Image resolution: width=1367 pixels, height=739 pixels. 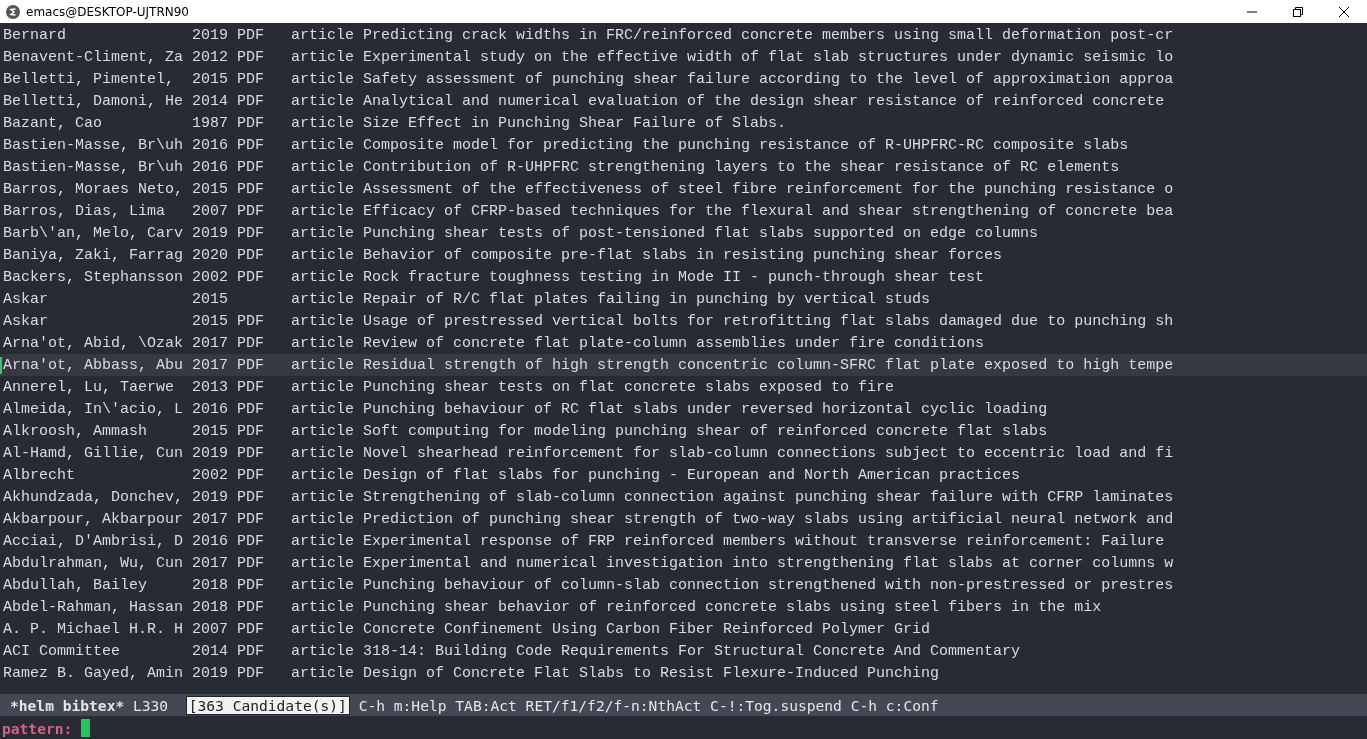 I want to click on author-text: Askar, so click(x=25, y=321).